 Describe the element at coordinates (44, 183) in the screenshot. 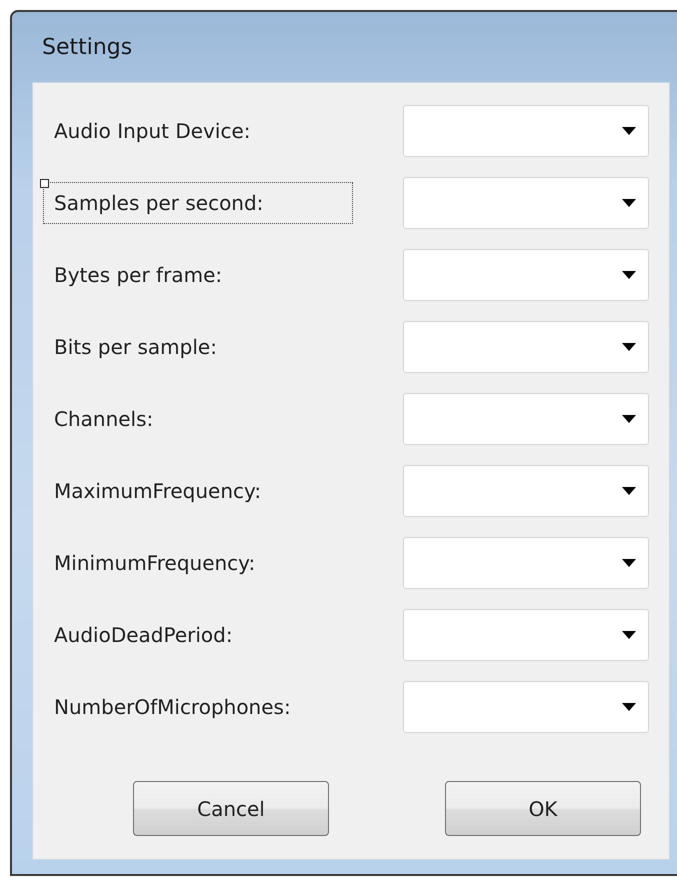

I see `selection-handle` at that location.